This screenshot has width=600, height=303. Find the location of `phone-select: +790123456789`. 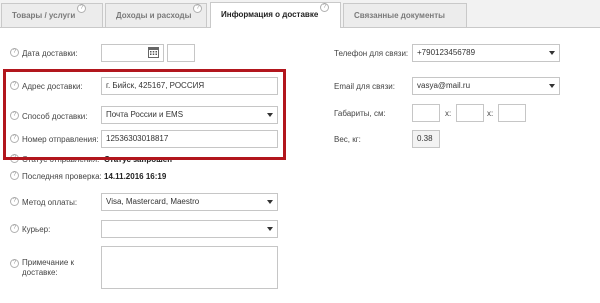

phone-select: +790123456789 is located at coordinates (486, 53).